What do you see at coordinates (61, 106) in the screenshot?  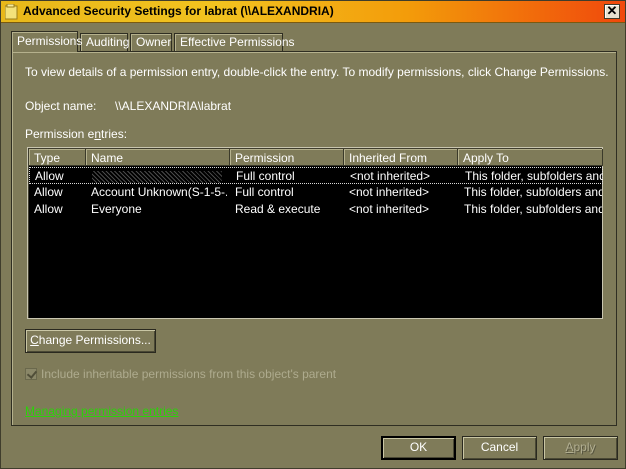 I see `object-name-label: Object name:` at bounding box center [61, 106].